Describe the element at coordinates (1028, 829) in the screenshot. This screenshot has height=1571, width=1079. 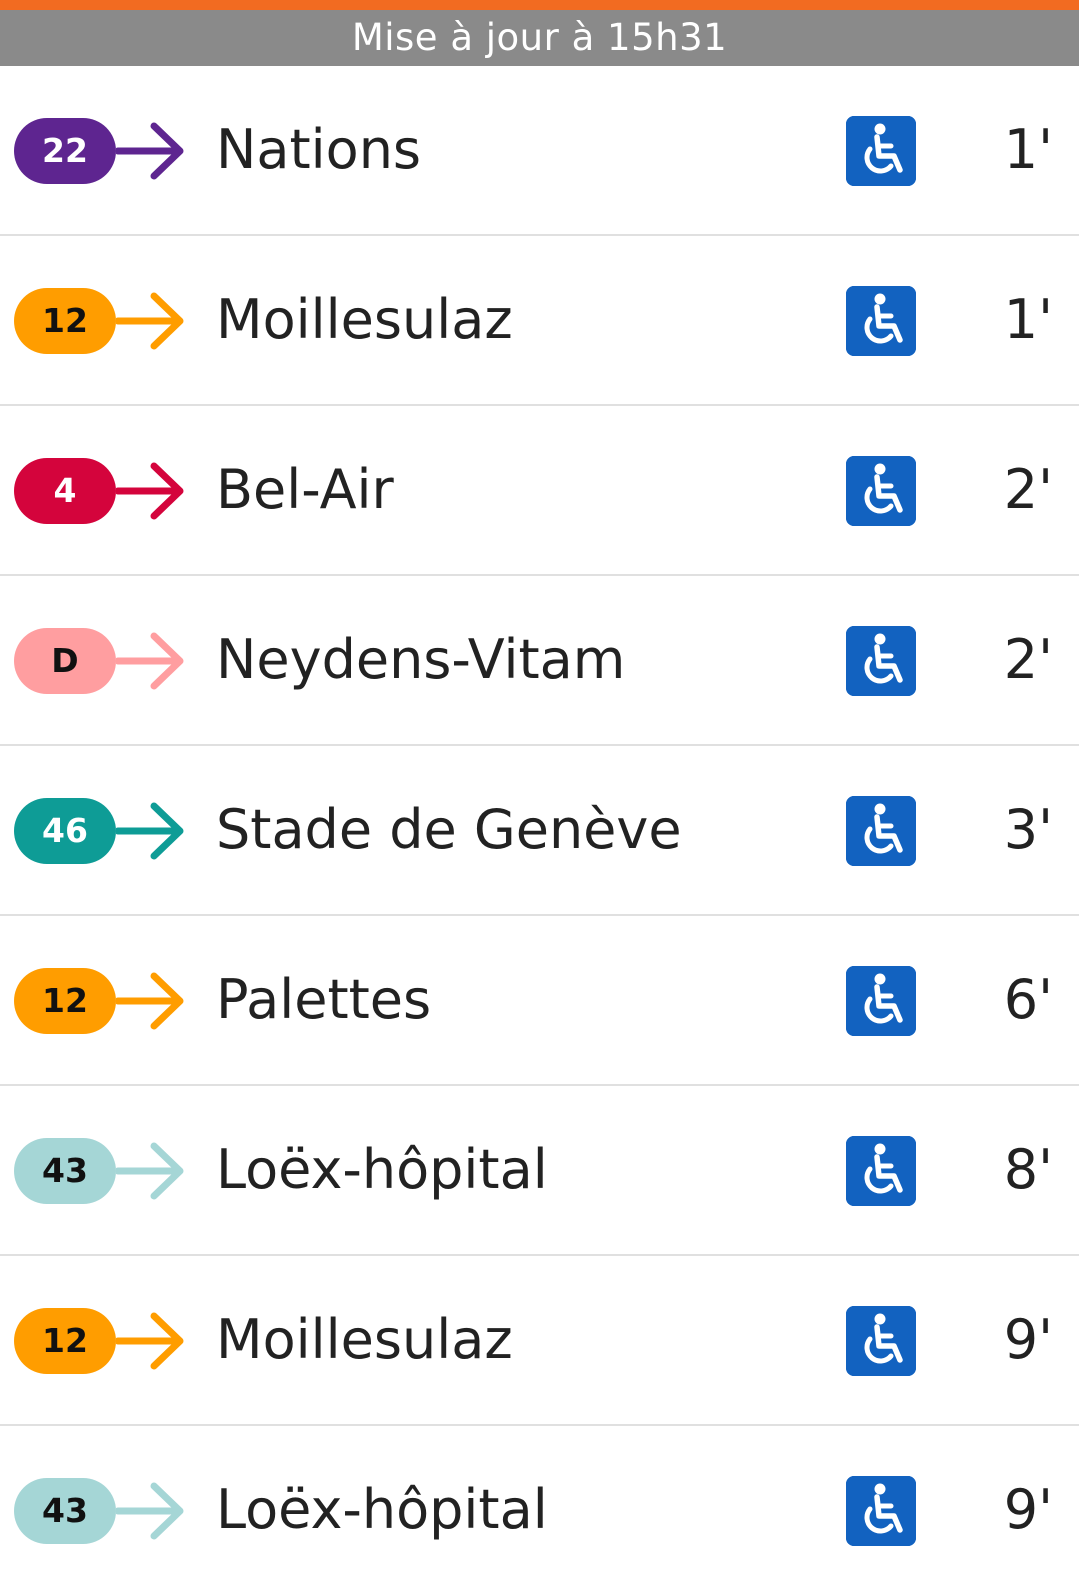
I see `wait-time: 3'` at that location.